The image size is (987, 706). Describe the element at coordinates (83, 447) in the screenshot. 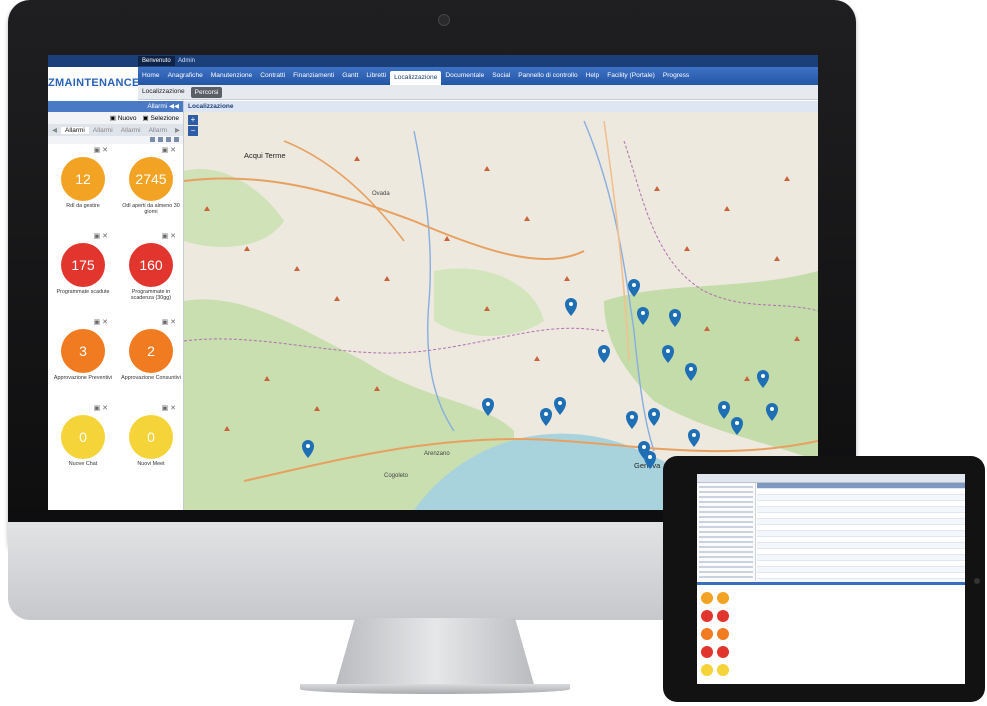

I see `widget-nuove-chat: ▣ ✕ 0 Nuove Chat` at that location.